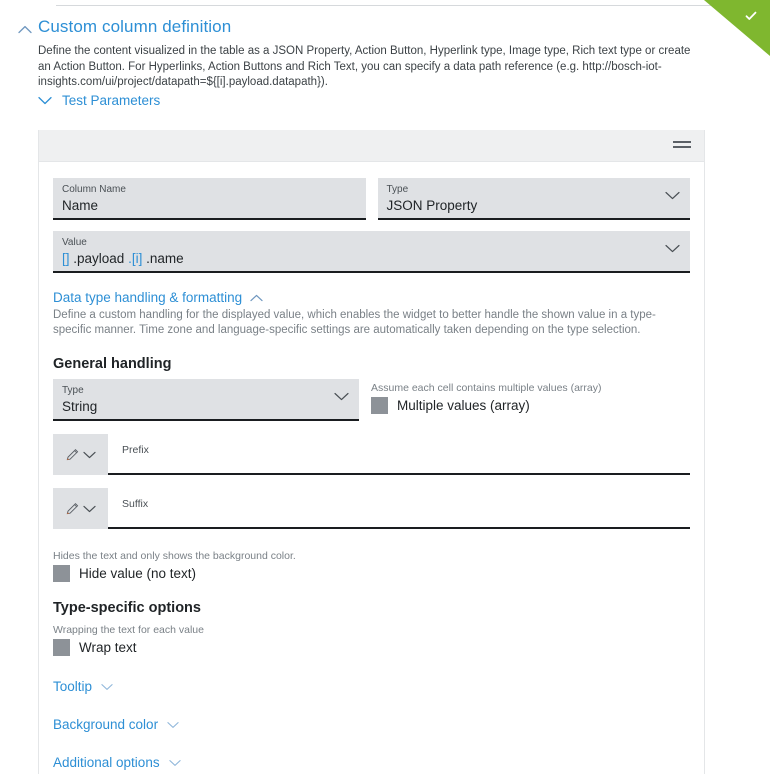  What do you see at coordinates (371, 258) in the screenshot?
I see `value-tokens: [] .payload .[i] .name` at bounding box center [371, 258].